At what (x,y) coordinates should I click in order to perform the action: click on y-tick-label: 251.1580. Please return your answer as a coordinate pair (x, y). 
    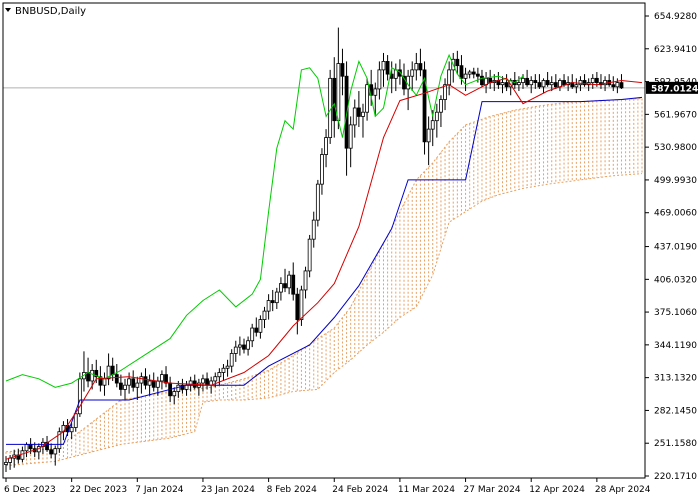
    Looking at the image, I should click on (675, 444).